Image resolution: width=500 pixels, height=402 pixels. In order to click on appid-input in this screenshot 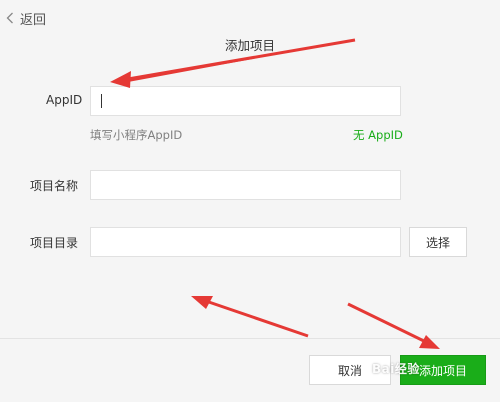, I will do `click(245, 101)`.